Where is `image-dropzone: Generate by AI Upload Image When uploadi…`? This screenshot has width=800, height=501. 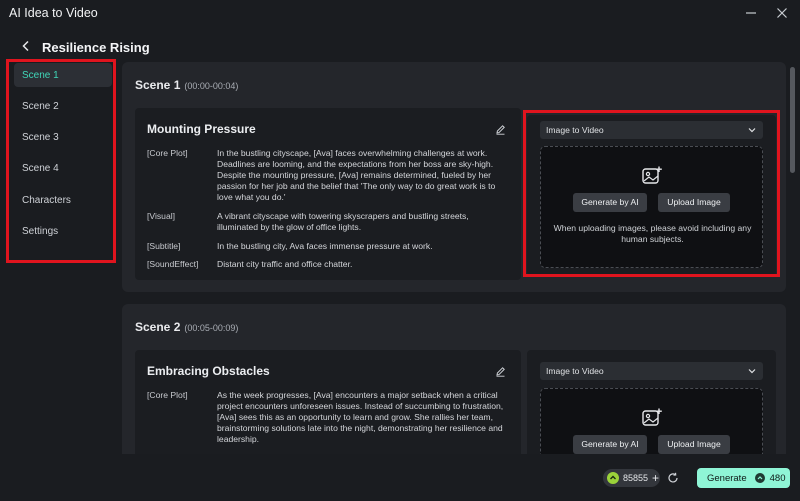
image-dropzone: Generate by AI Upload Image When uploadi… is located at coordinates (651, 207).